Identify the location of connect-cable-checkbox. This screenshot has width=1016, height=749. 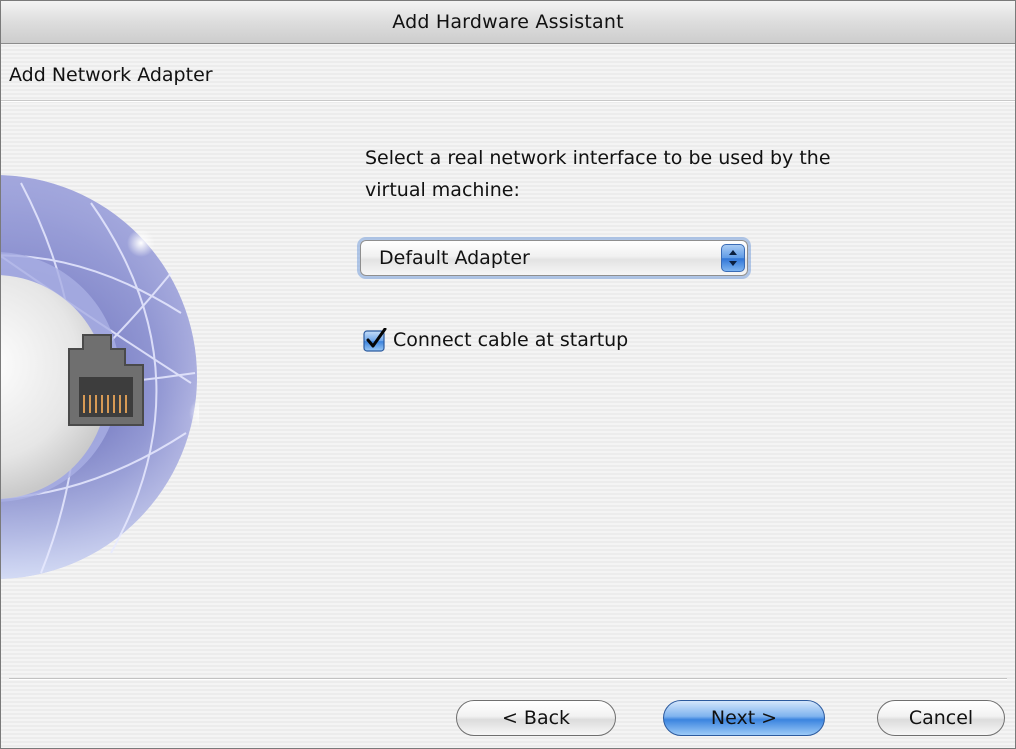
(375, 339).